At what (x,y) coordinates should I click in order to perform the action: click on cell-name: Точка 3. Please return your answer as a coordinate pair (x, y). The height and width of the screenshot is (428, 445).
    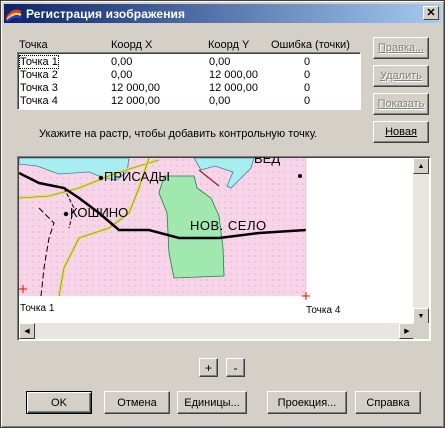
    Looking at the image, I should click on (39, 88).